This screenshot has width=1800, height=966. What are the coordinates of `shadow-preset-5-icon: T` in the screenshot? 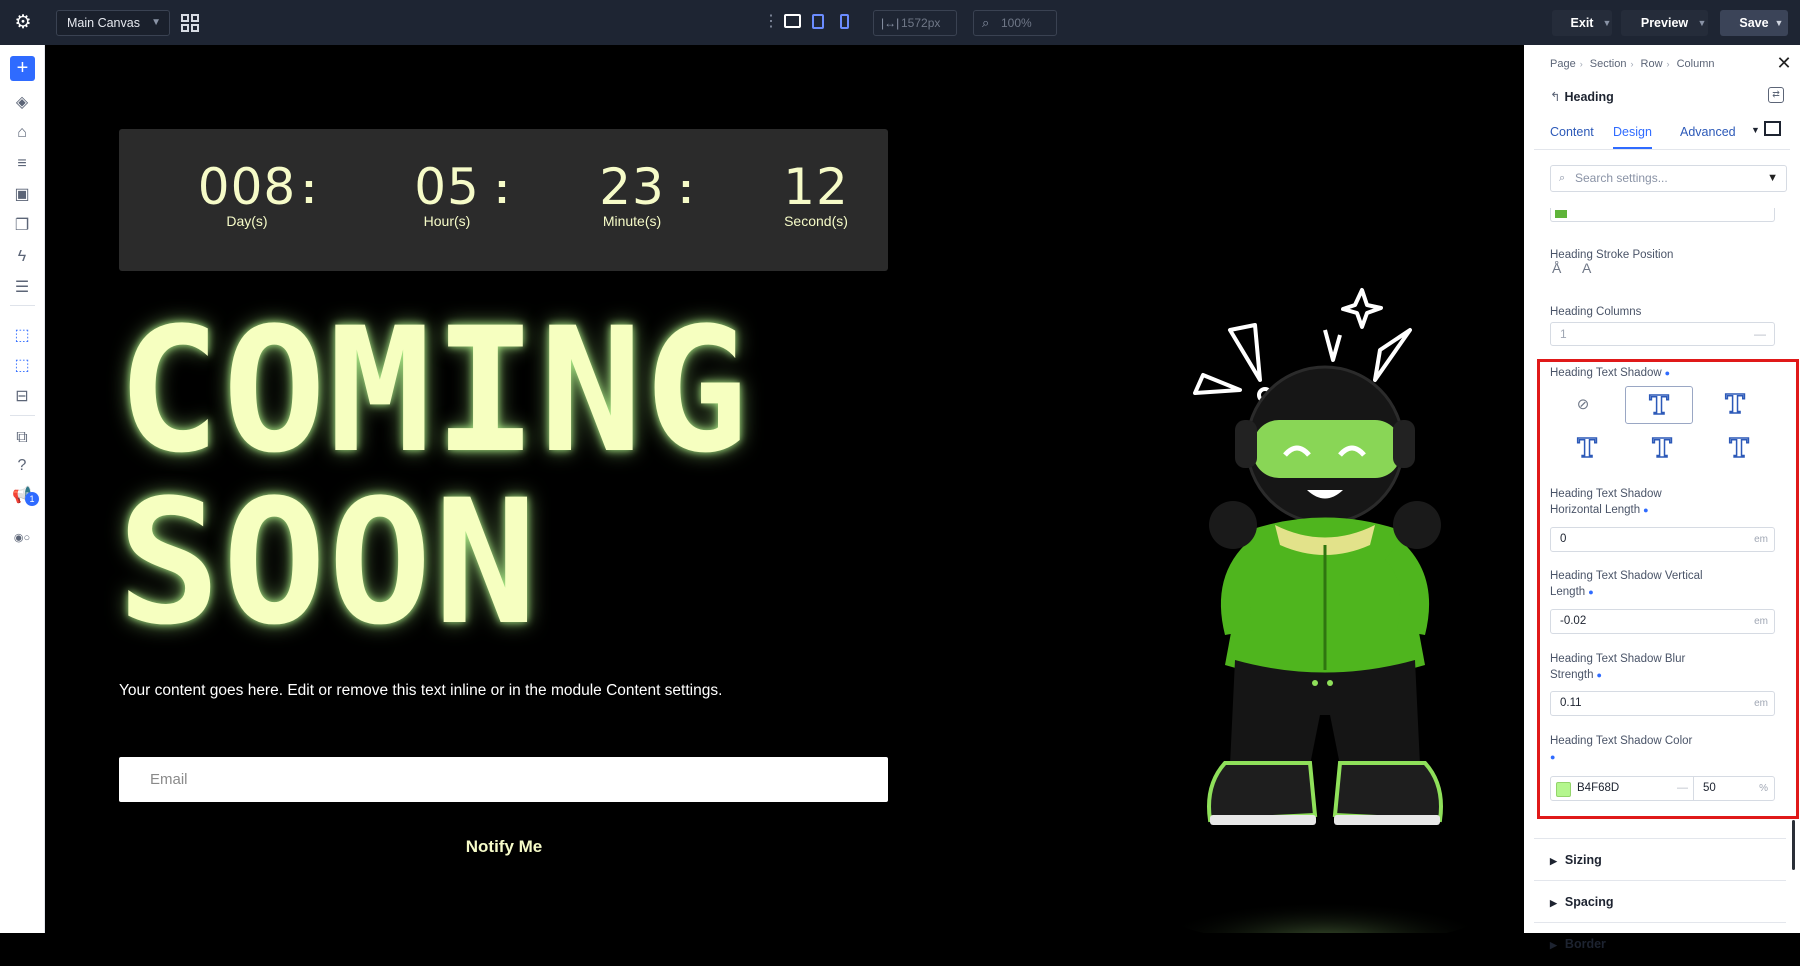 It's located at (1739, 449).